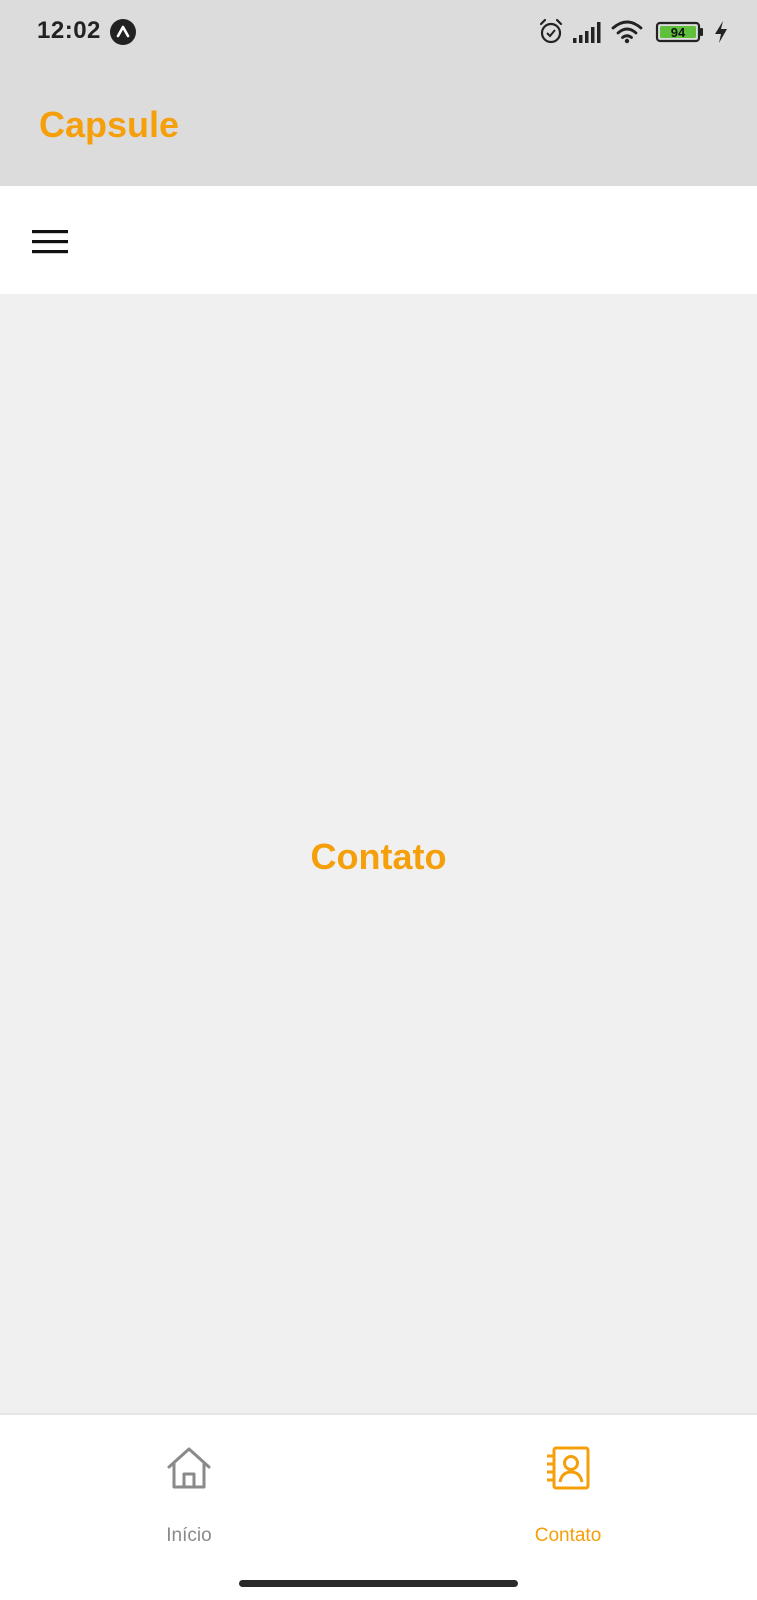 The width and height of the screenshot is (757, 1600). I want to click on tab-inicio-label: Início, so click(189, 1535).